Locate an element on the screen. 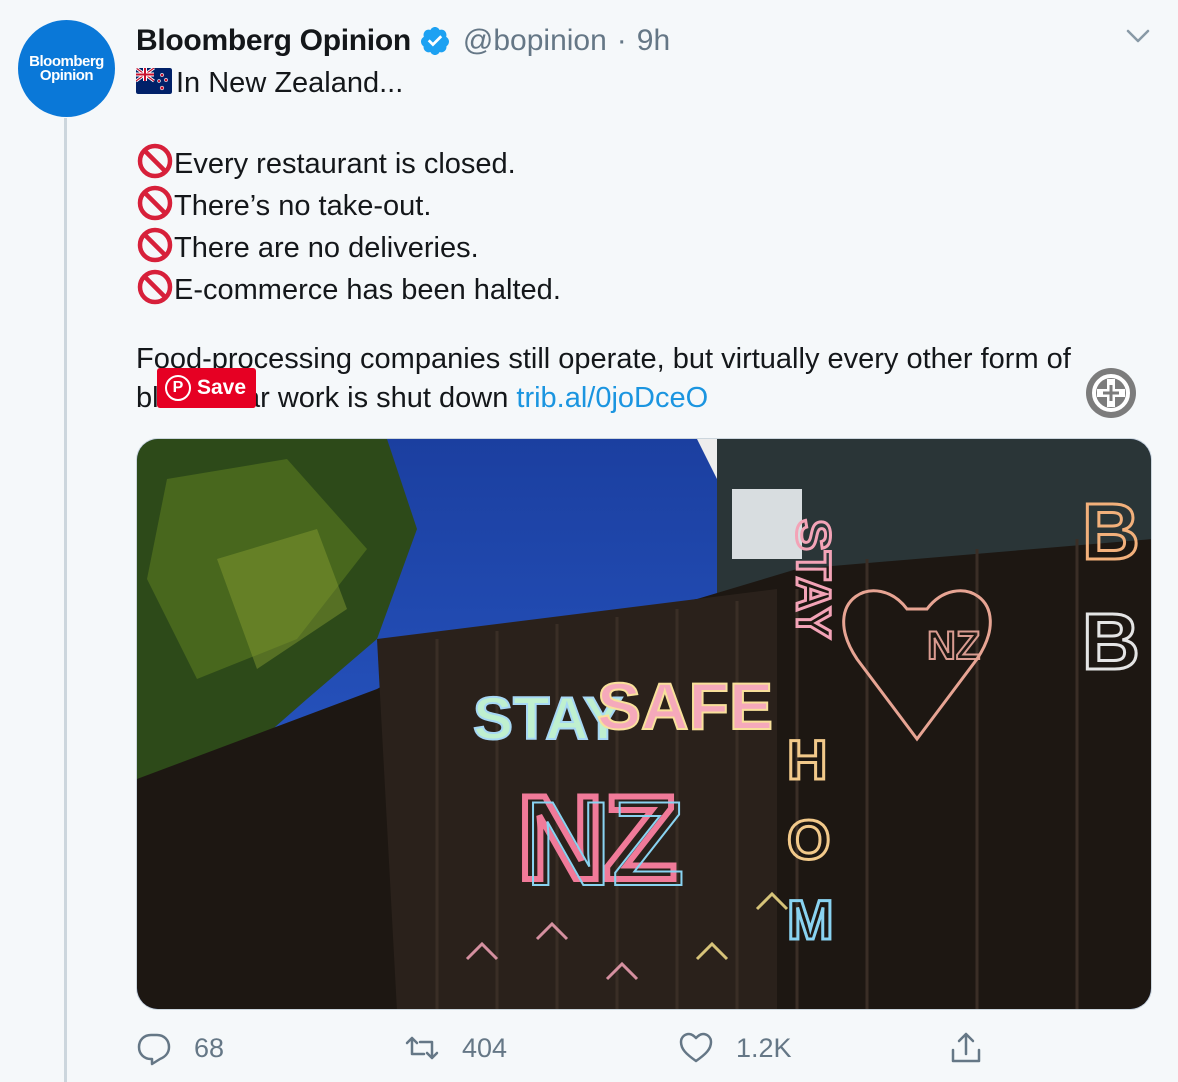 This screenshot has height=1082, width=1178. bullet-text: There’s no take-out. is located at coordinates (303, 206).